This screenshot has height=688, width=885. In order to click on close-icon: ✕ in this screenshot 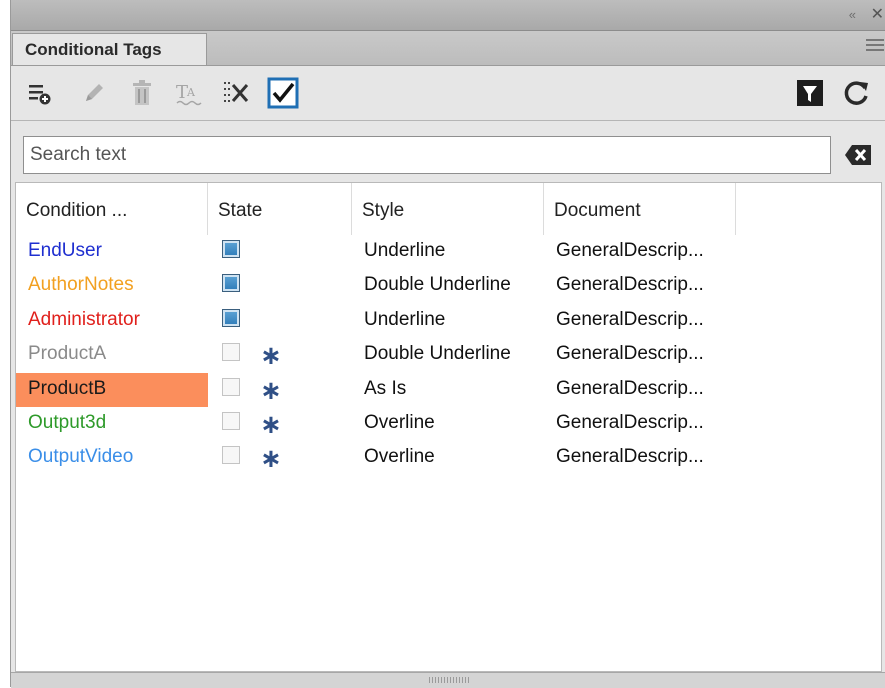, I will do `click(877, 14)`.